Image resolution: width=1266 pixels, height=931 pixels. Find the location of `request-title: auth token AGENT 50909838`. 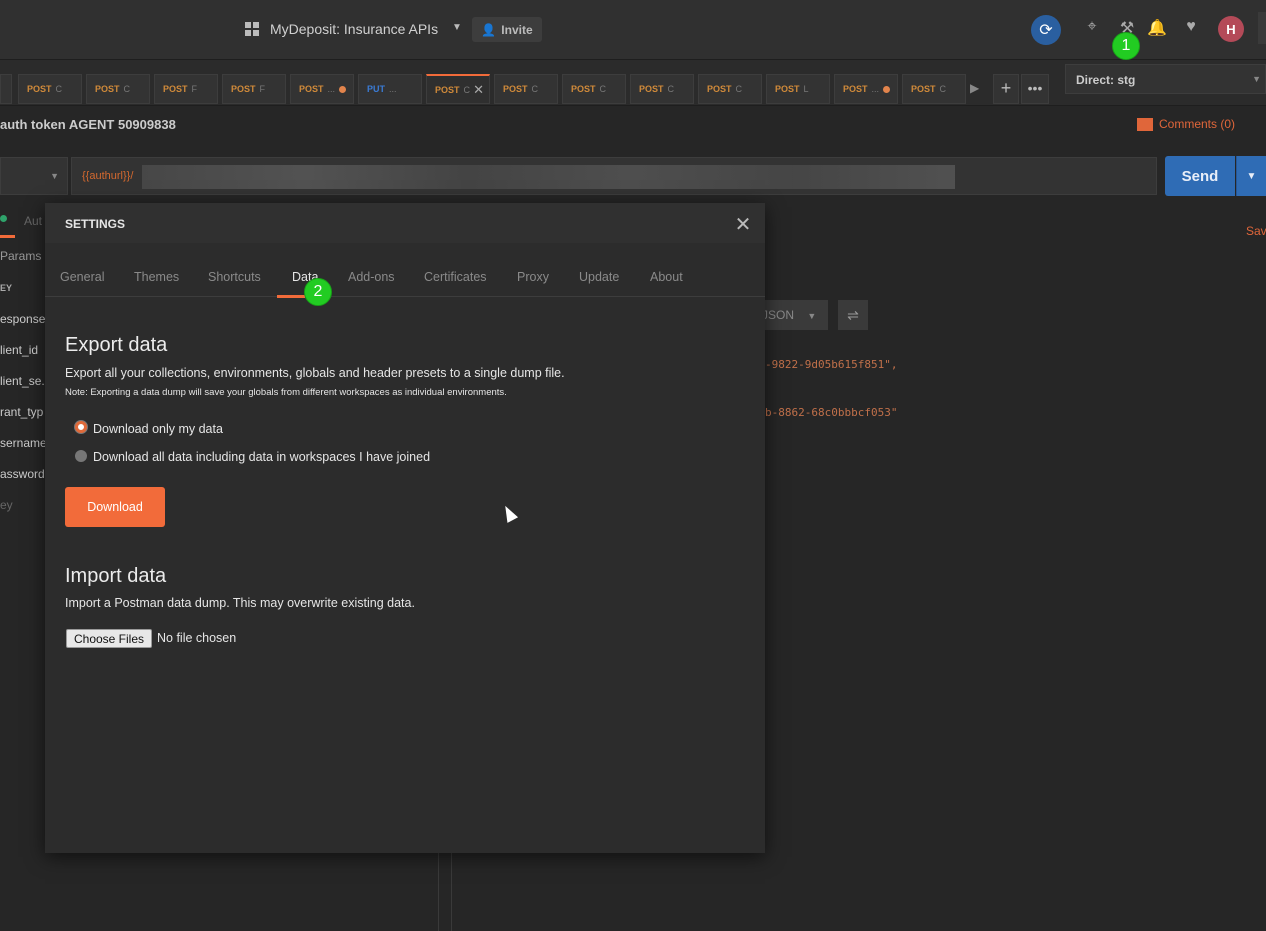

request-title: auth token AGENT 50909838 is located at coordinates (88, 124).